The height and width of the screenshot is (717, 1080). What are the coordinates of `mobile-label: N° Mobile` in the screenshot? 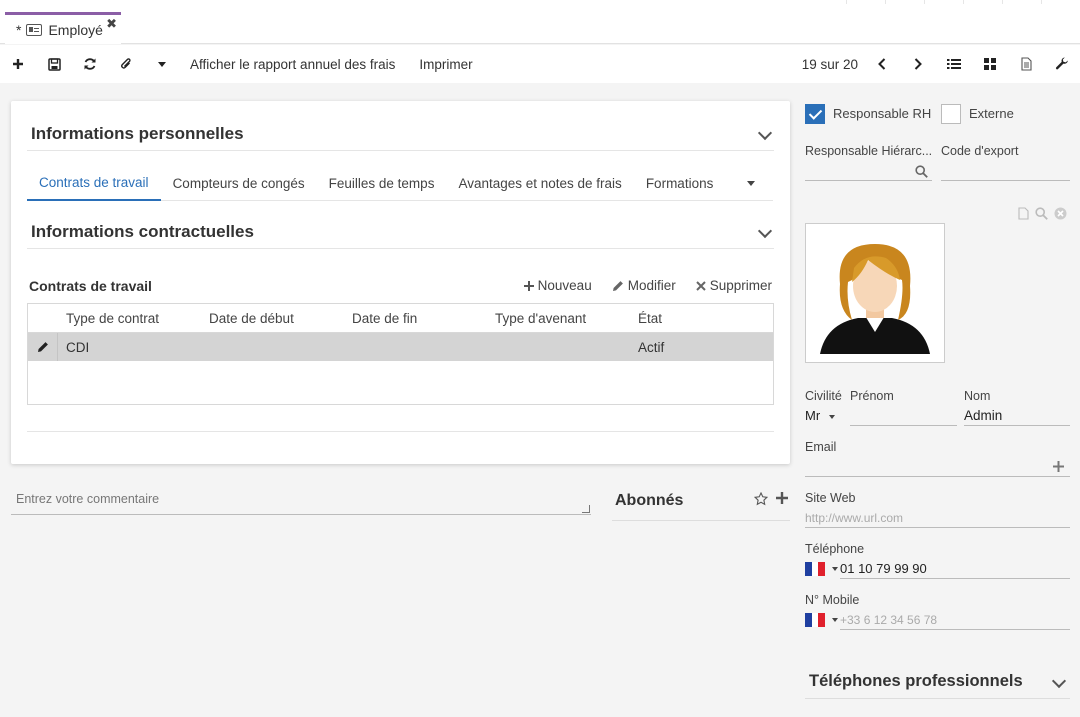 It's located at (832, 600).